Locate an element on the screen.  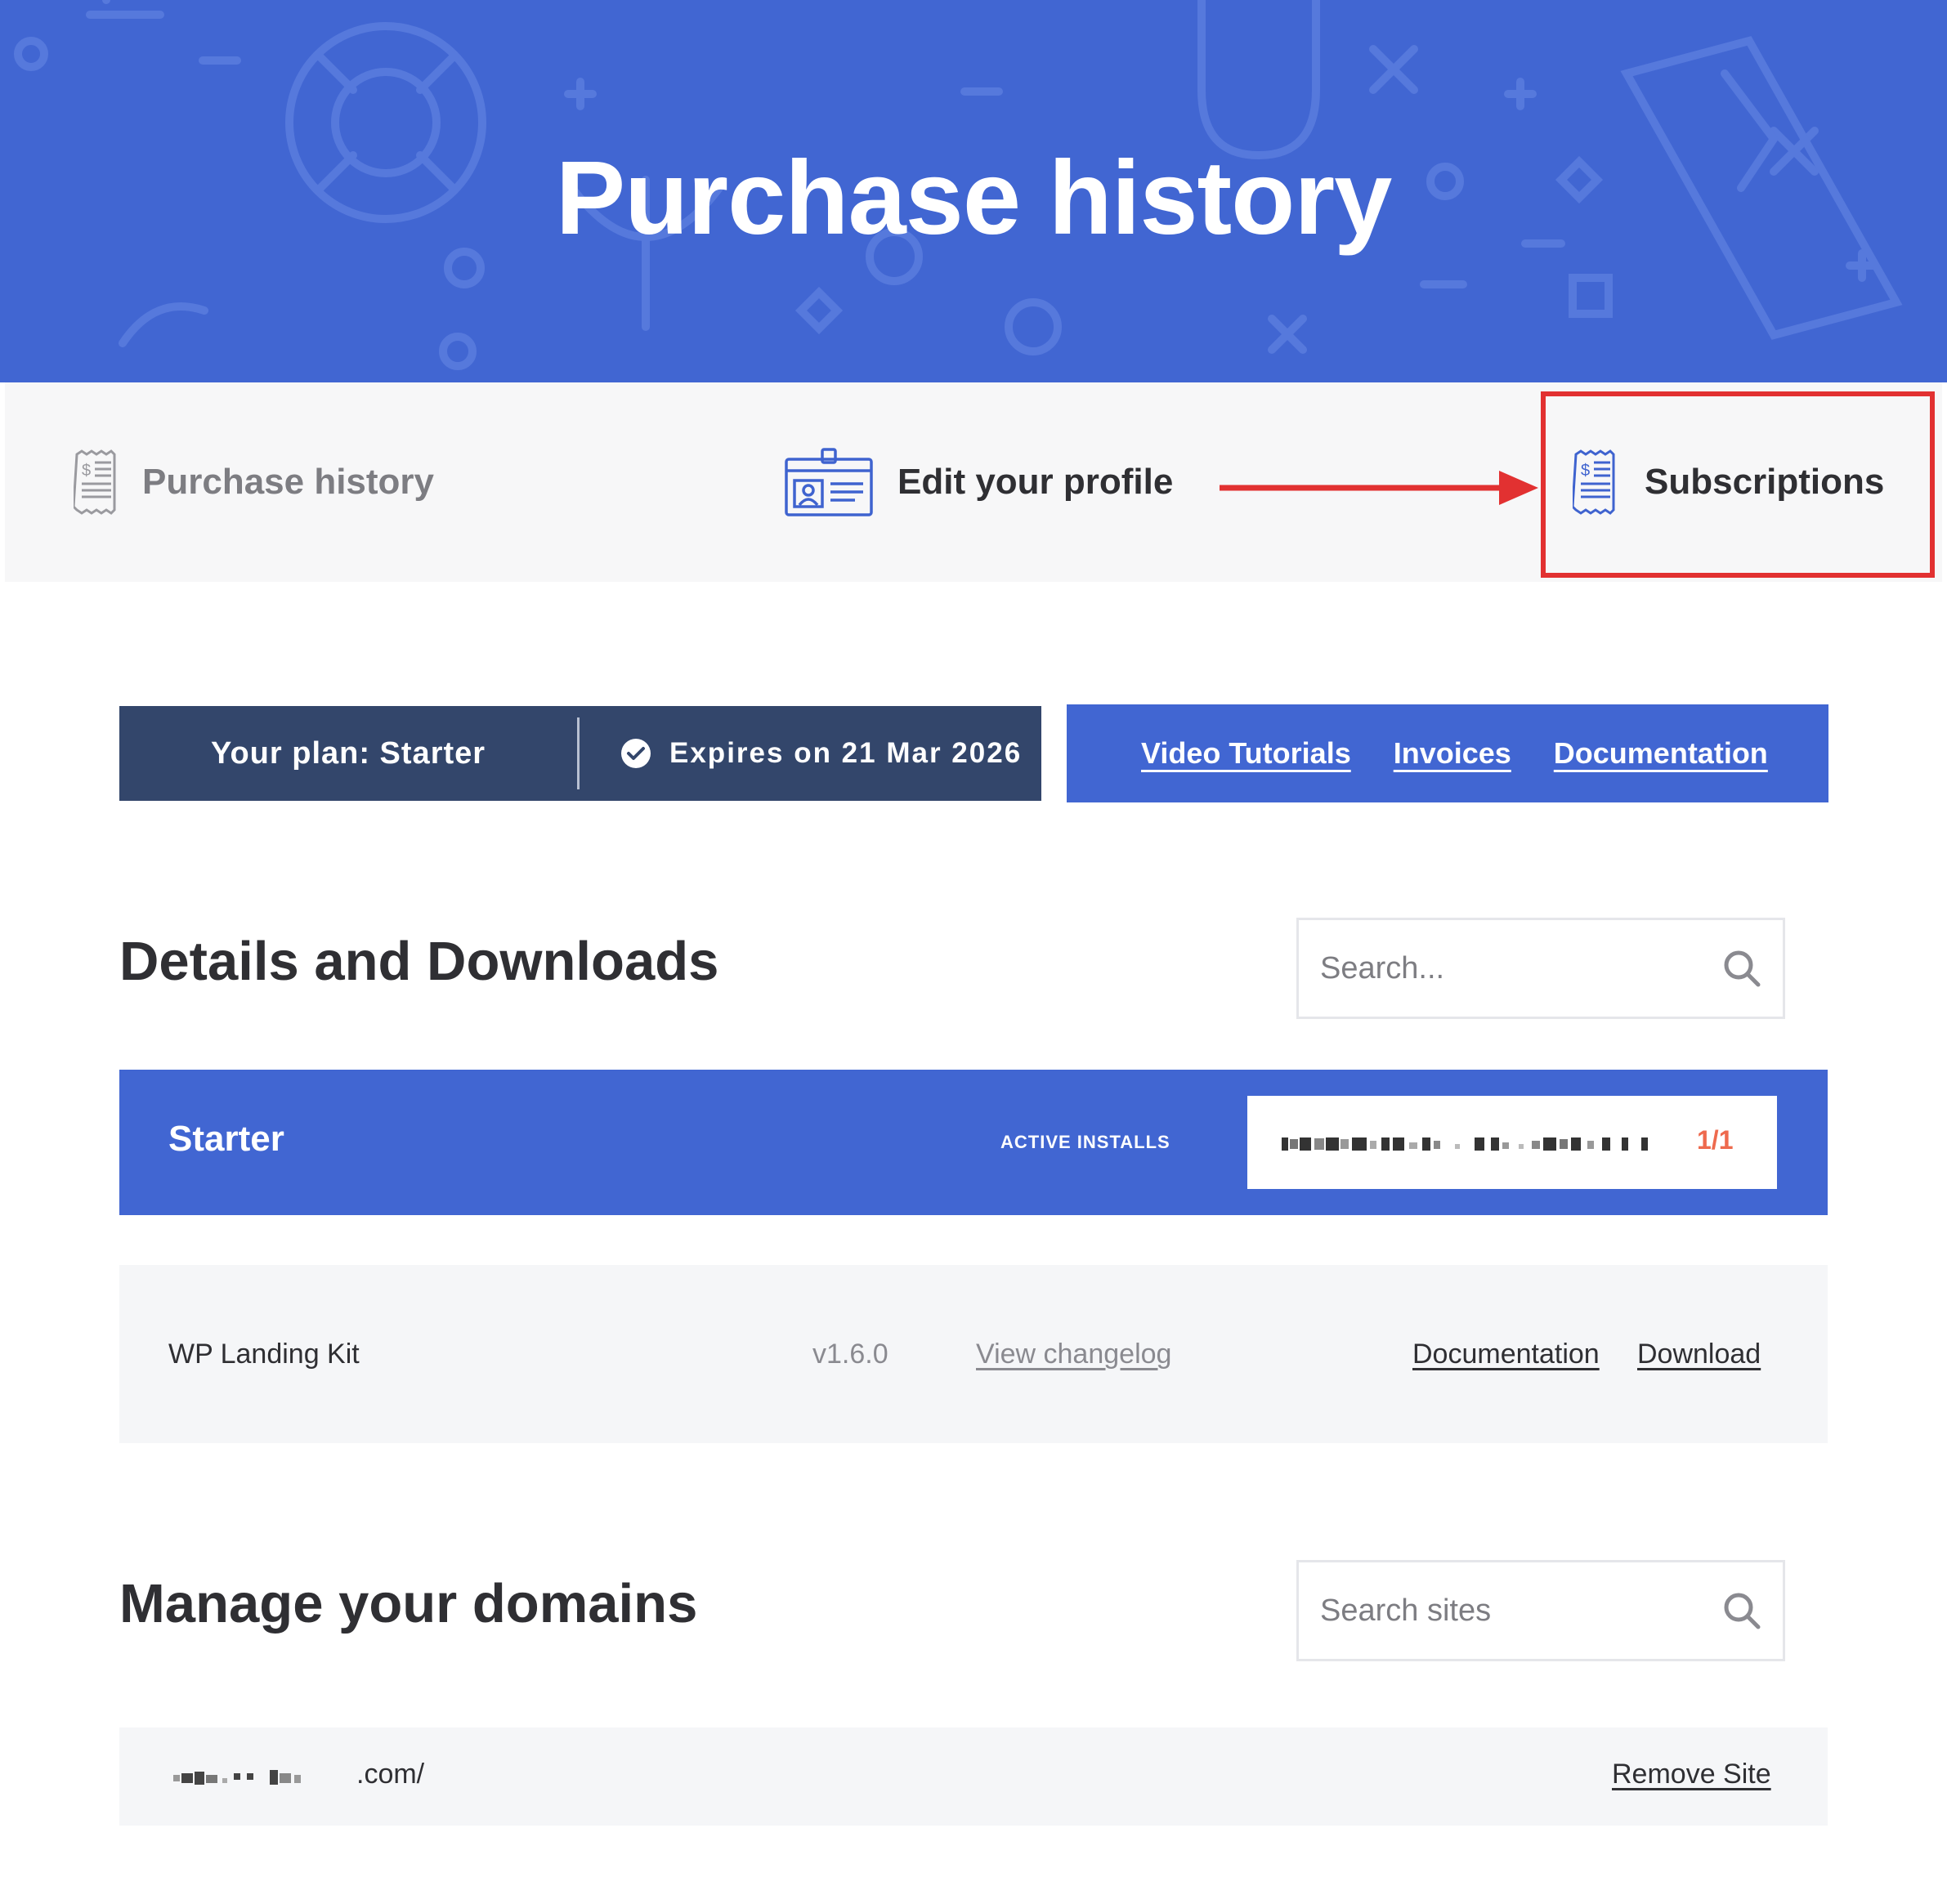
invoices-link: Invoices is located at coordinates (1452, 753).